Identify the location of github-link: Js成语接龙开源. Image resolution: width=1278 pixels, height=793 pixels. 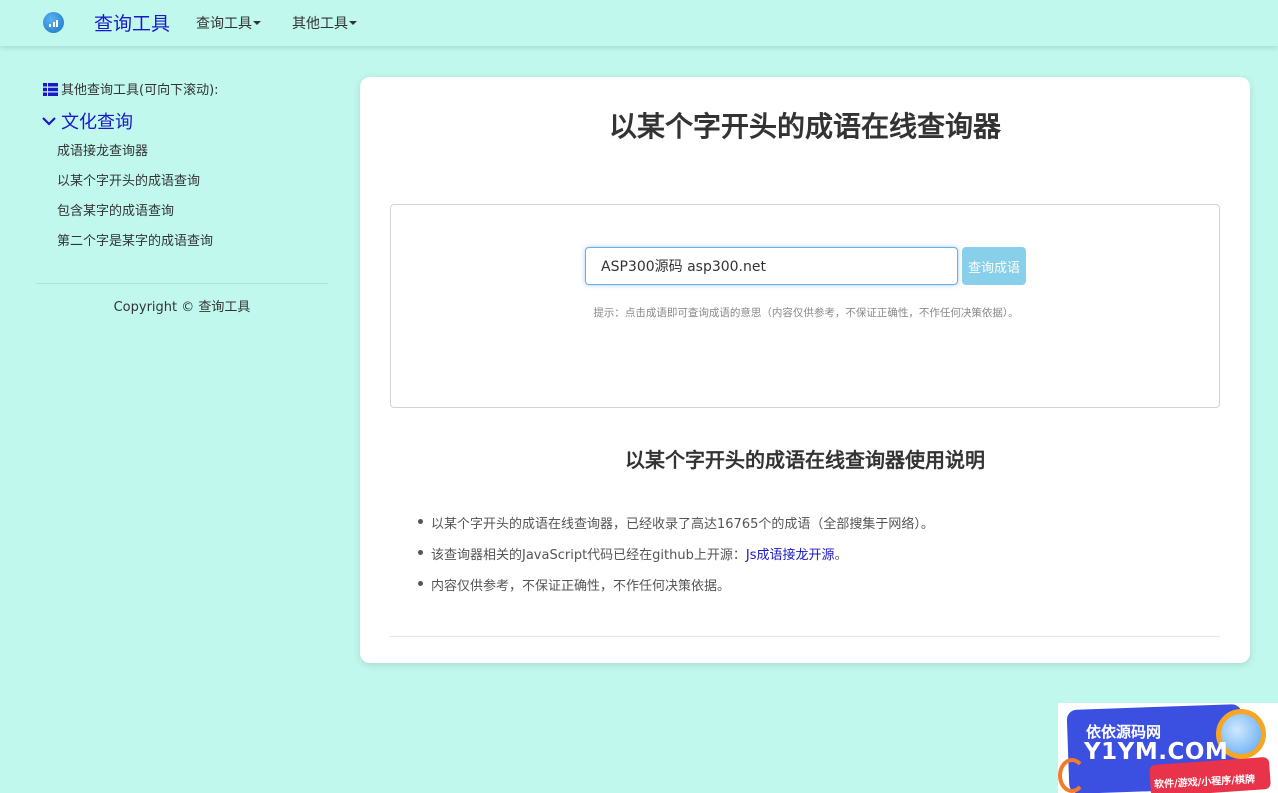
(790, 555).